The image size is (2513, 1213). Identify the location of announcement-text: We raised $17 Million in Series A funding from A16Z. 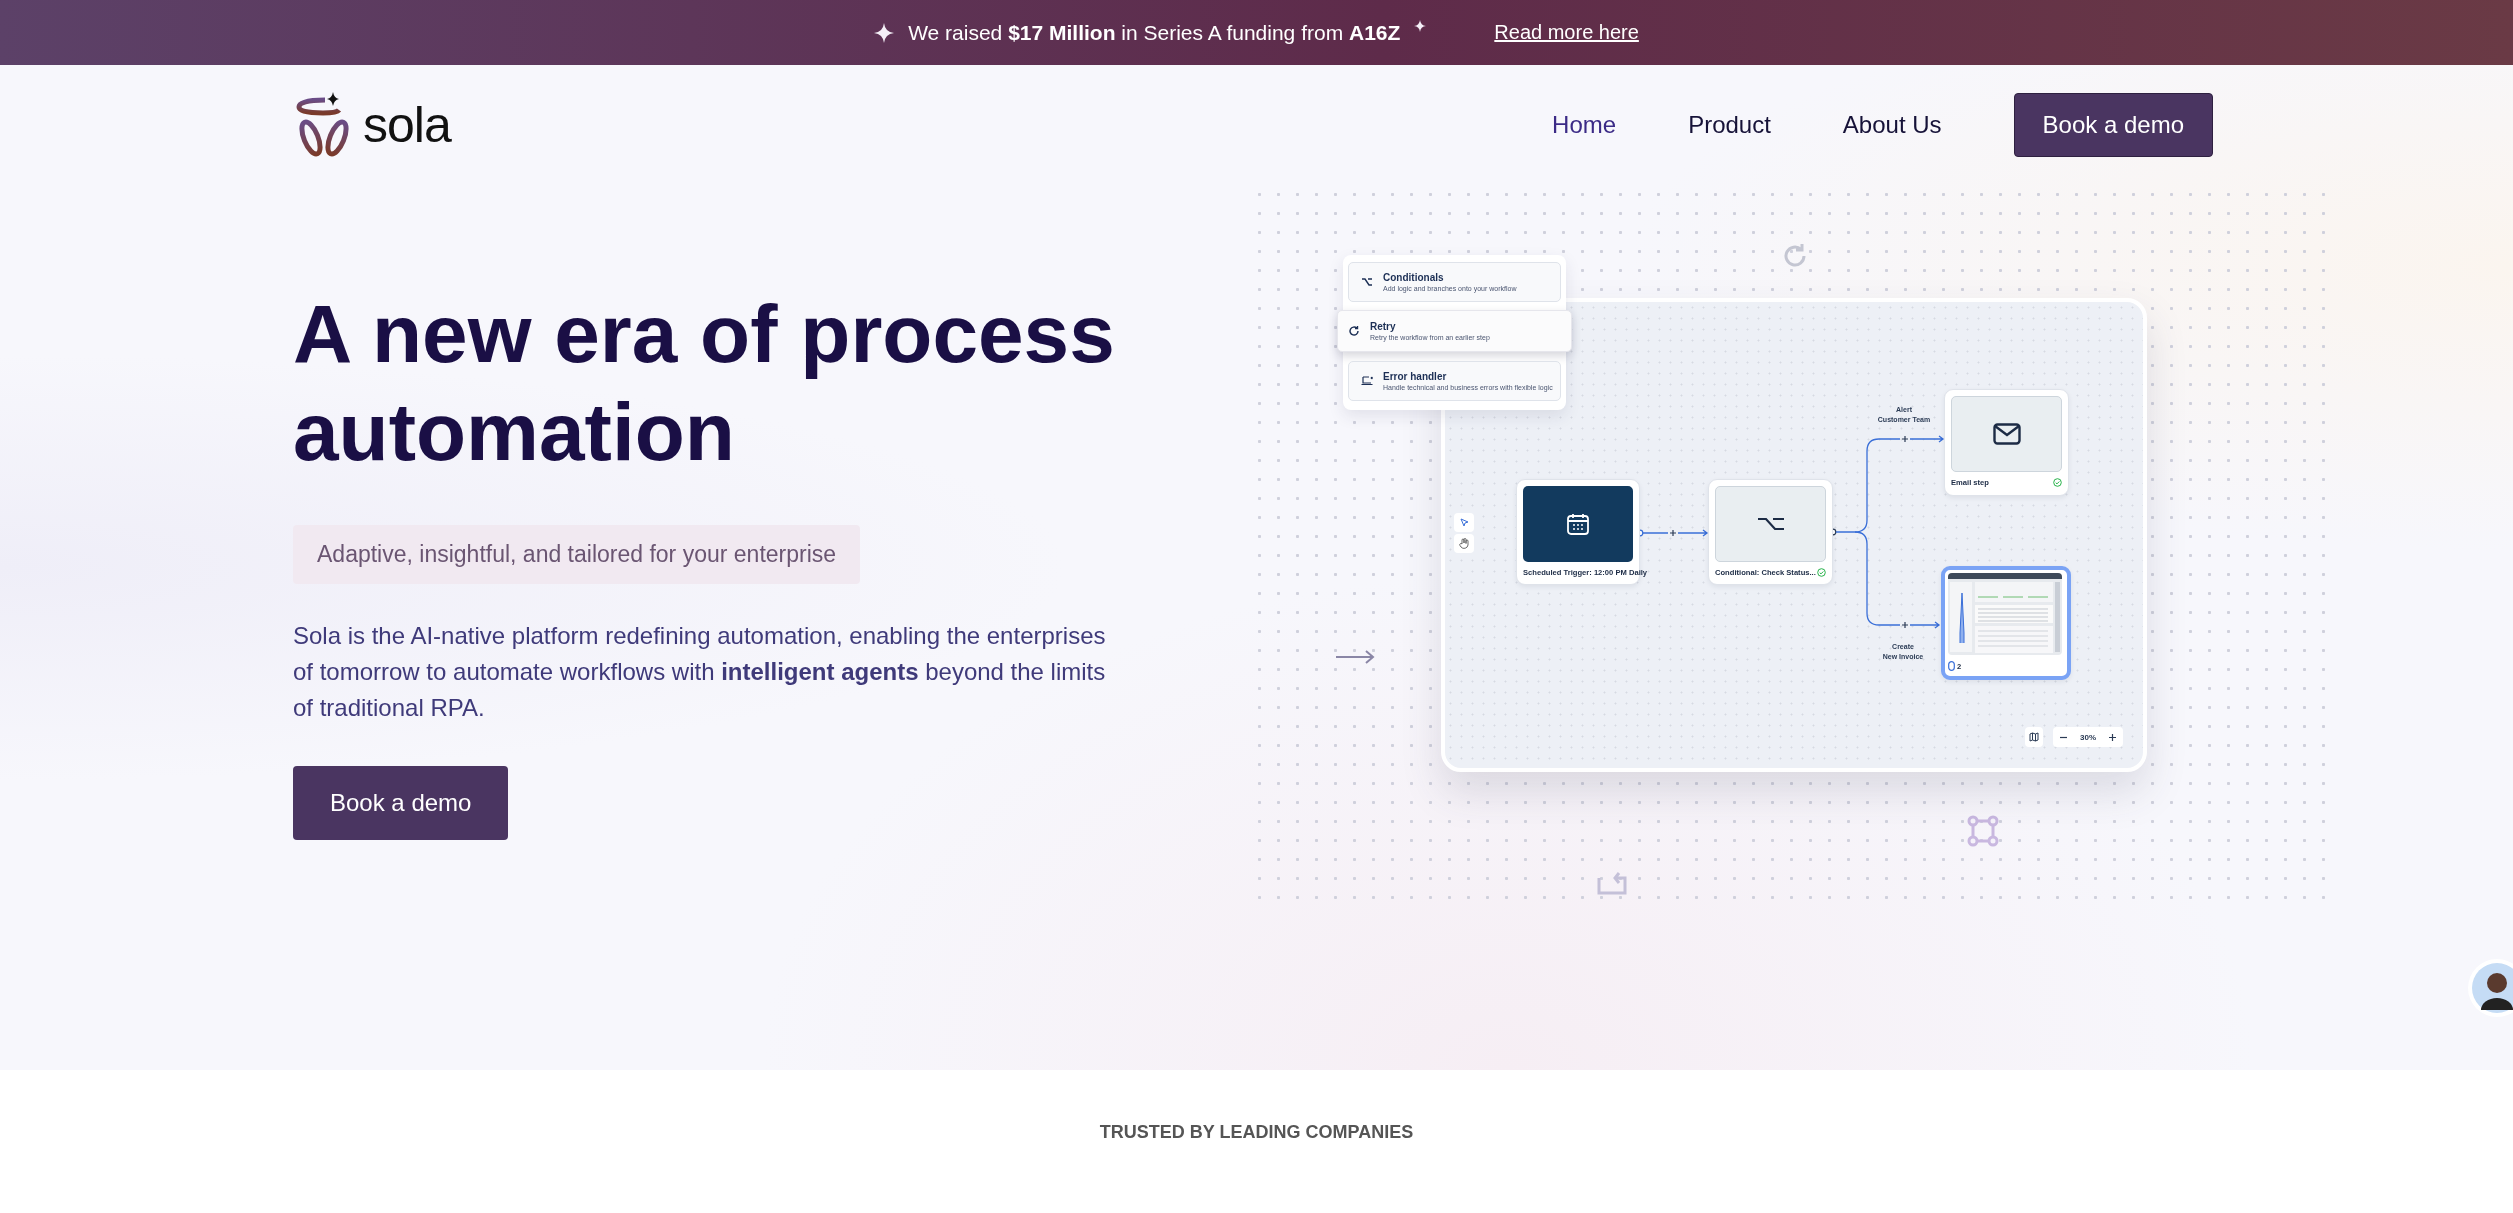
(1154, 32).